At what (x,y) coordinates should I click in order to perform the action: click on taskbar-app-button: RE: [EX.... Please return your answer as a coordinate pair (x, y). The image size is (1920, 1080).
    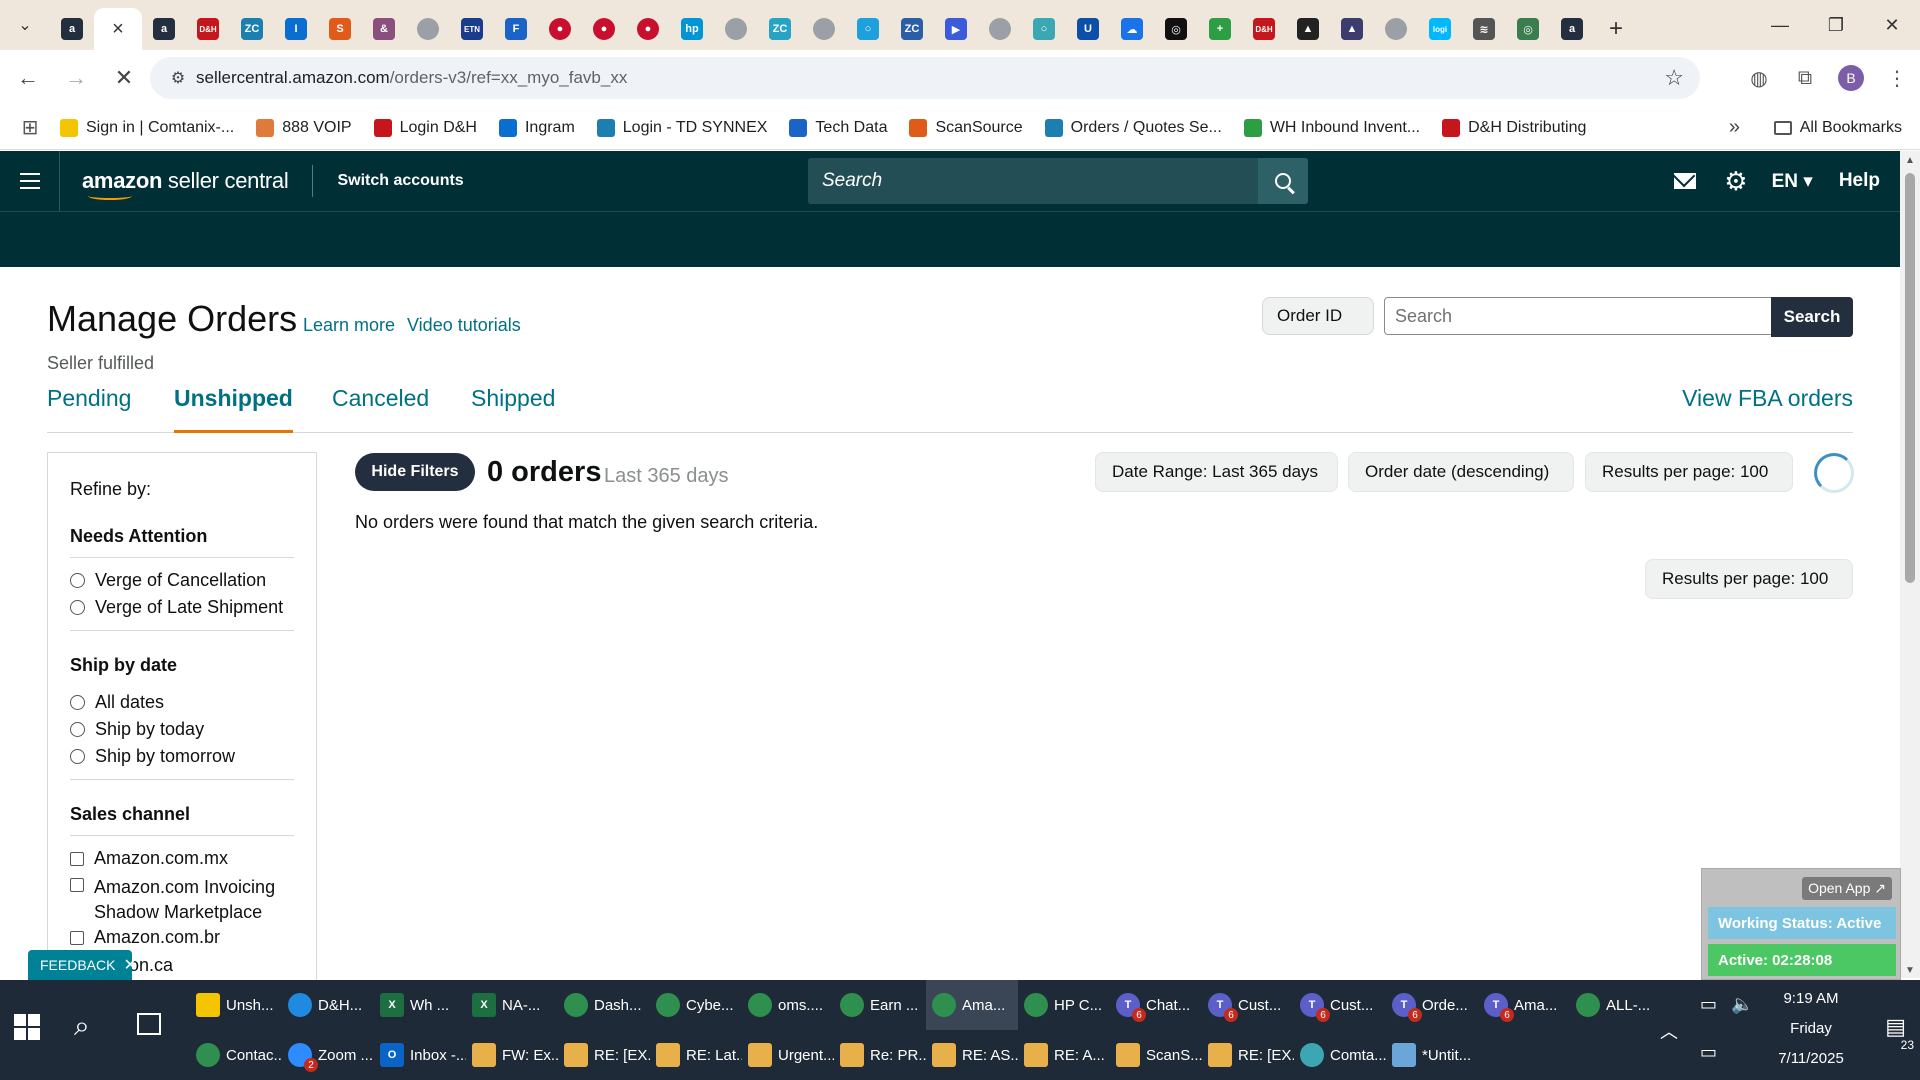
    Looking at the image, I should click on (604, 1055).